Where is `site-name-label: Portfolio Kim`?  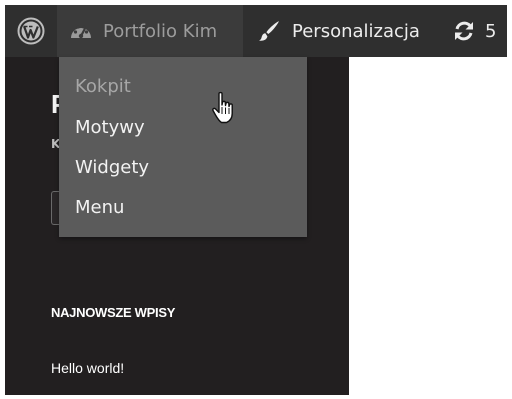
site-name-label: Portfolio Kim is located at coordinates (160, 31).